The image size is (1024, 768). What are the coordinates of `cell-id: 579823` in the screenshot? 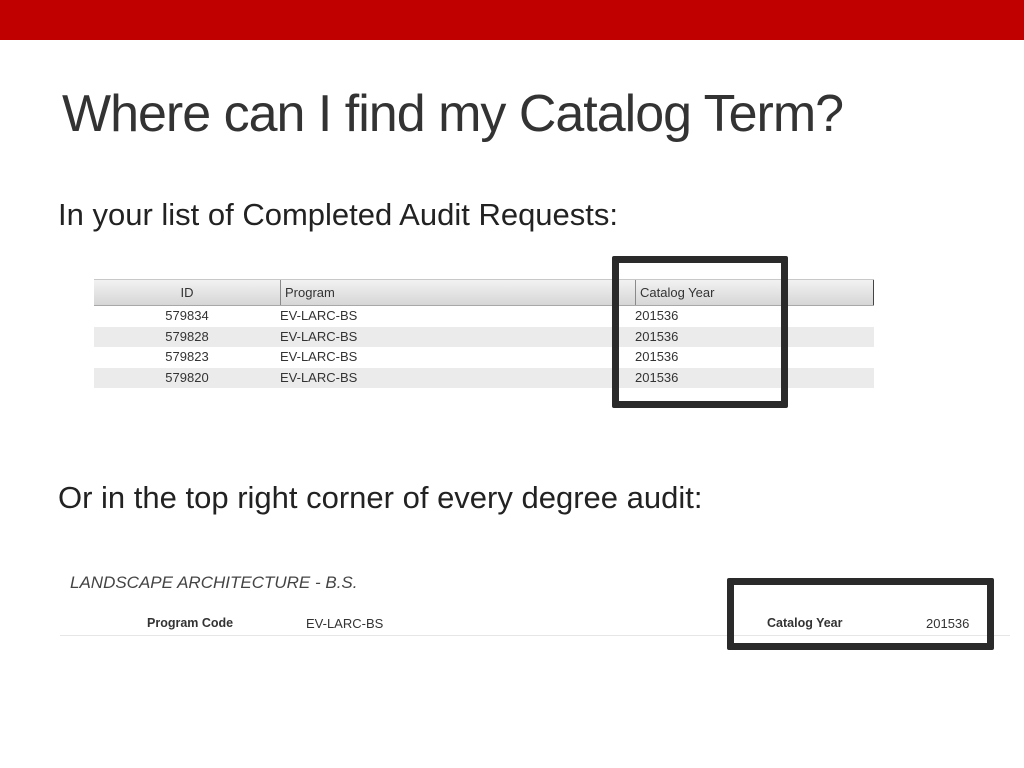 It's located at (187, 356).